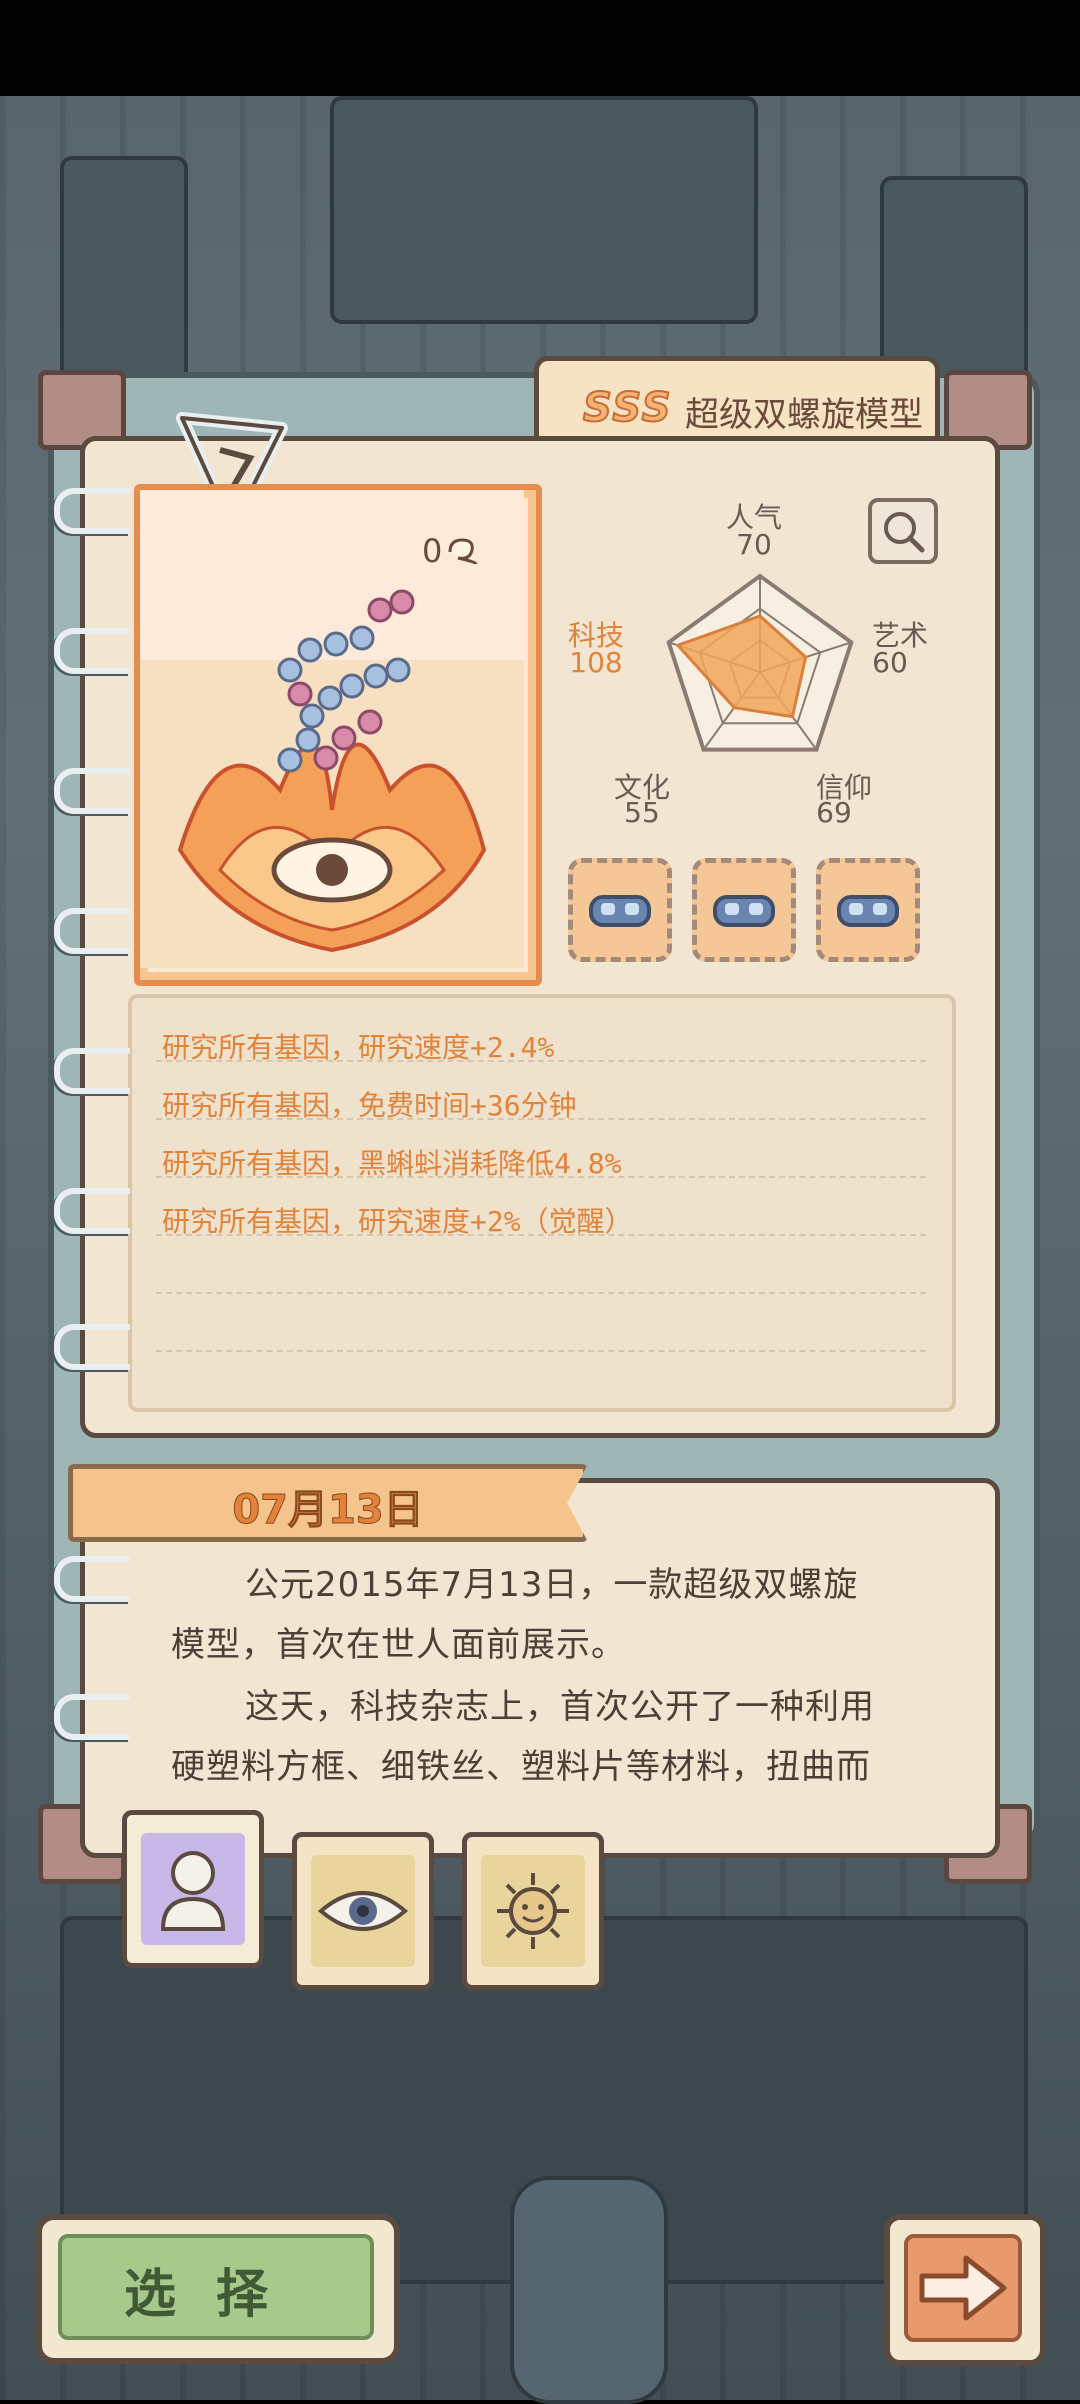 The image size is (1080, 2404). What do you see at coordinates (552, 1585) in the screenshot?
I see `story-line: 公元2015年7月13日，一款超级双螺旋` at bounding box center [552, 1585].